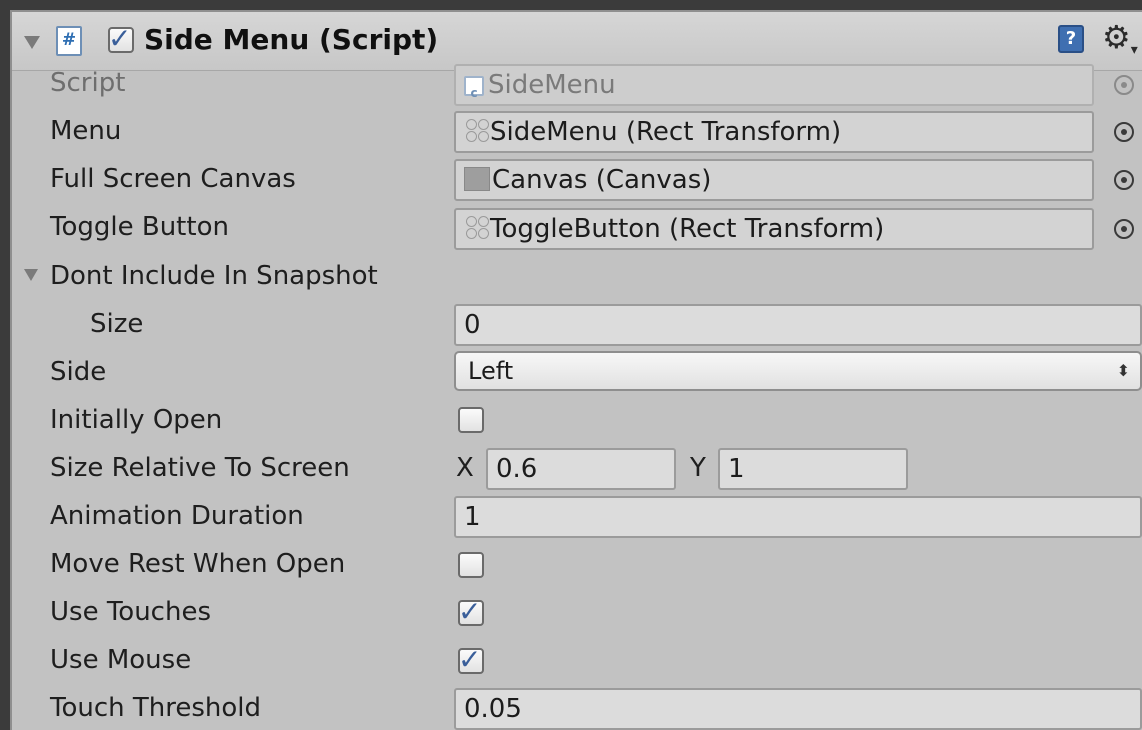  Describe the element at coordinates (136, 420) in the screenshot. I see `initially-open-label: Initially Open` at that location.